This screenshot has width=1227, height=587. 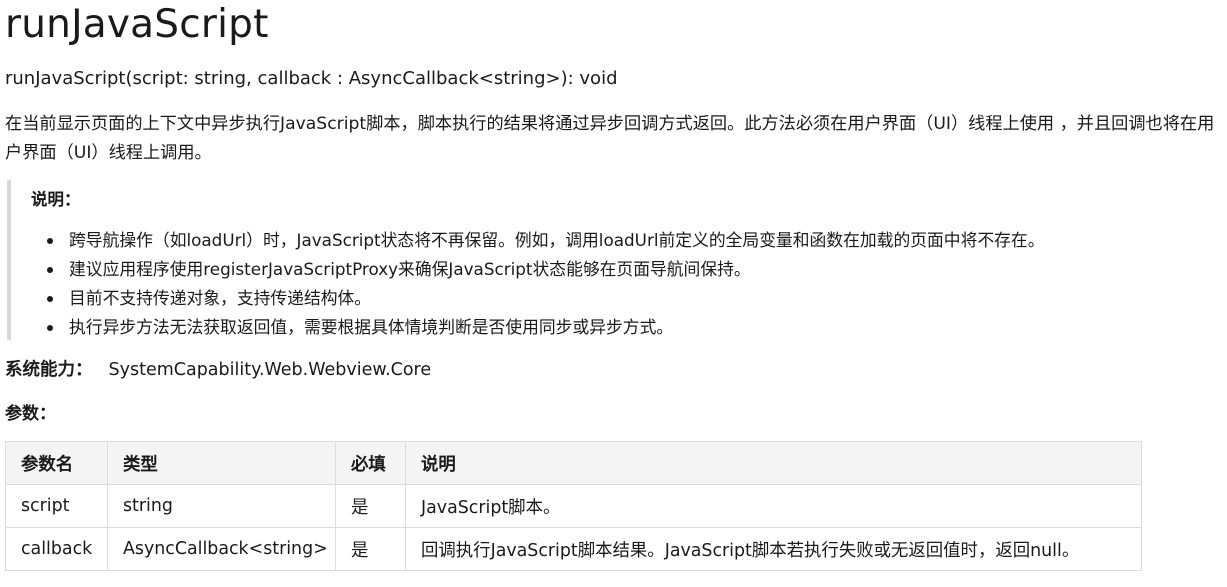 I want to click on params-heading: 参数：, so click(x=30, y=414).